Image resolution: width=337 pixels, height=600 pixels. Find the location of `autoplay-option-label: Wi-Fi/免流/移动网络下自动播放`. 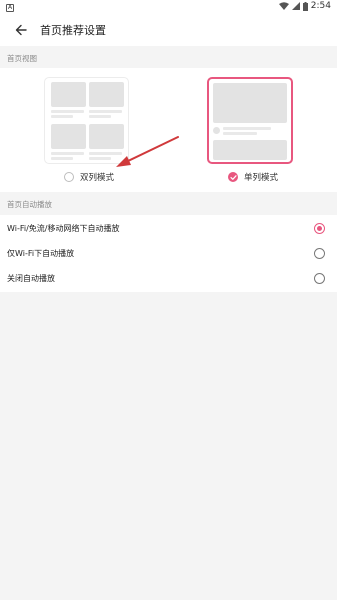

autoplay-option-label: Wi-Fi/免流/移动网络下自动播放 is located at coordinates (63, 228).